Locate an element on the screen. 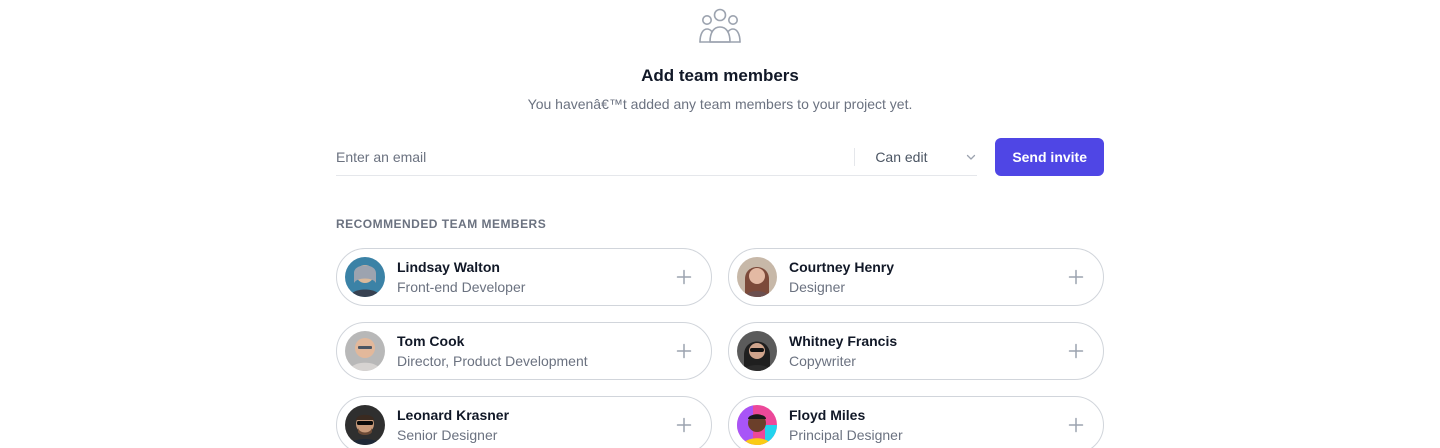 The width and height of the screenshot is (1440, 448). member-role: Front-end Developer is located at coordinates (461, 287).